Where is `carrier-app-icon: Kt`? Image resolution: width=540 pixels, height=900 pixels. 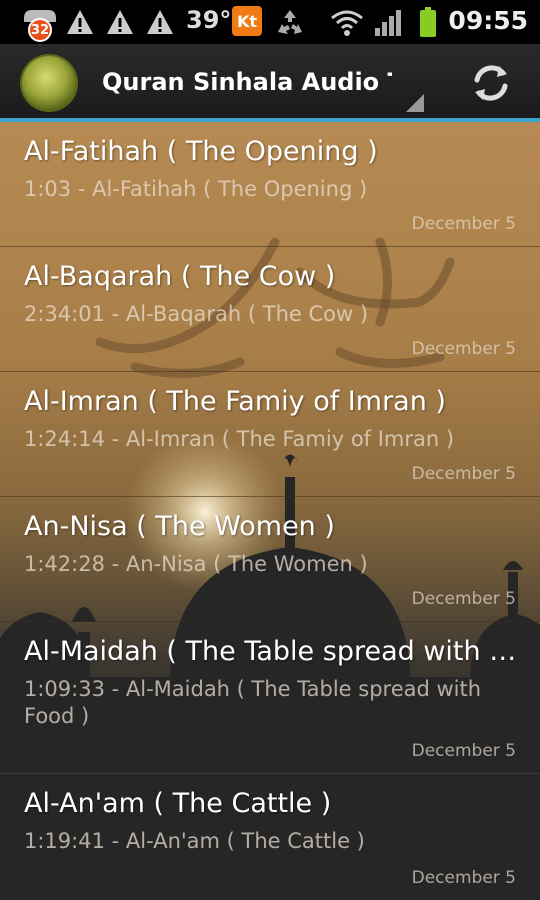 carrier-app-icon: Kt is located at coordinates (247, 21).